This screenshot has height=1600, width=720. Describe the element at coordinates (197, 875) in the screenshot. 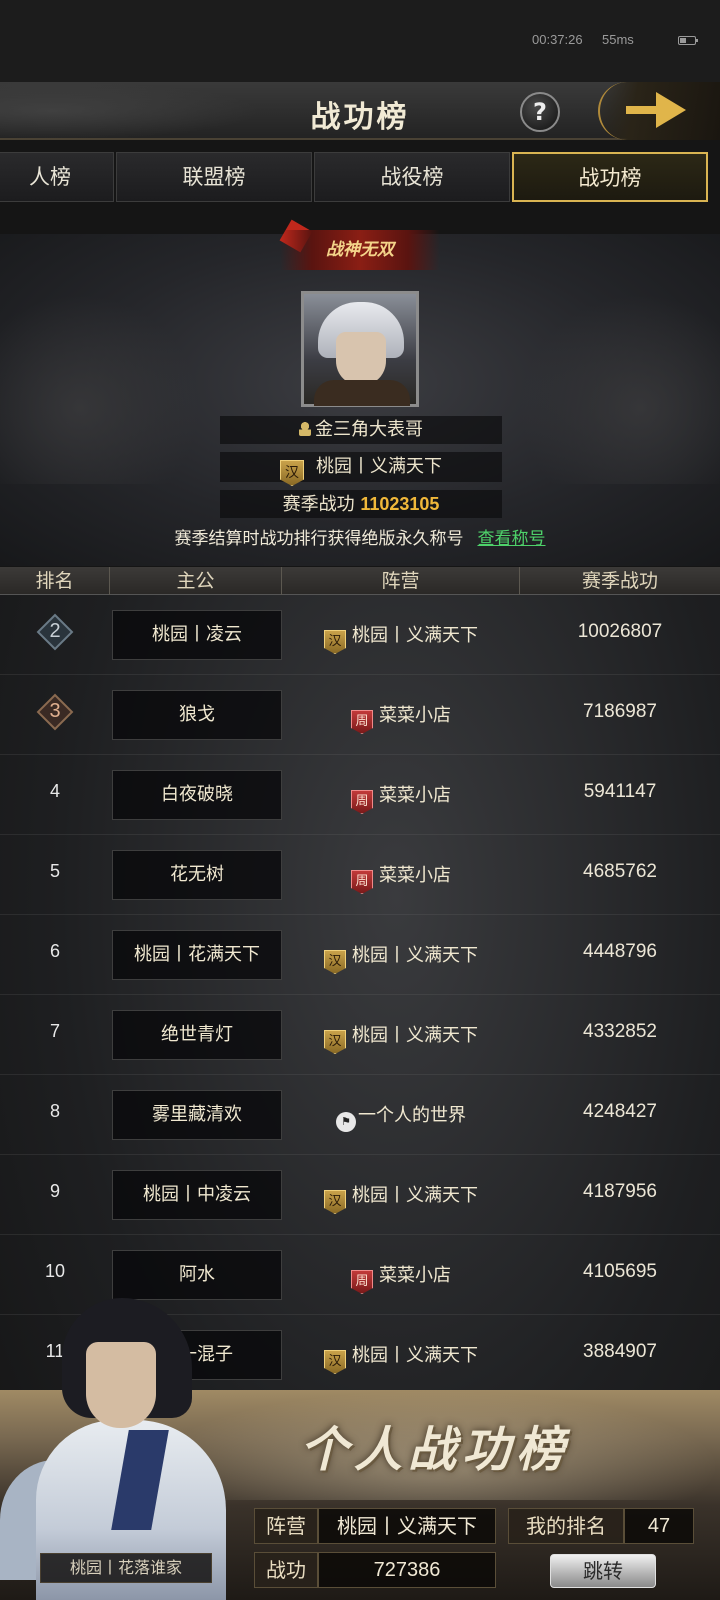

I see `lord-name: 花无树` at that location.